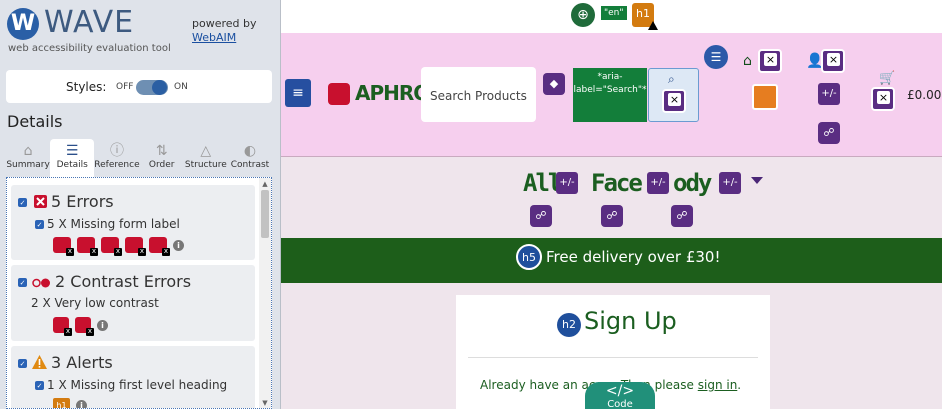 The width and height of the screenshot is (942, 409). What do you see at coordinates (61, 403) in the screenshot?
I see `h1-alert-icon: h1` at bounding box center [61, 403].